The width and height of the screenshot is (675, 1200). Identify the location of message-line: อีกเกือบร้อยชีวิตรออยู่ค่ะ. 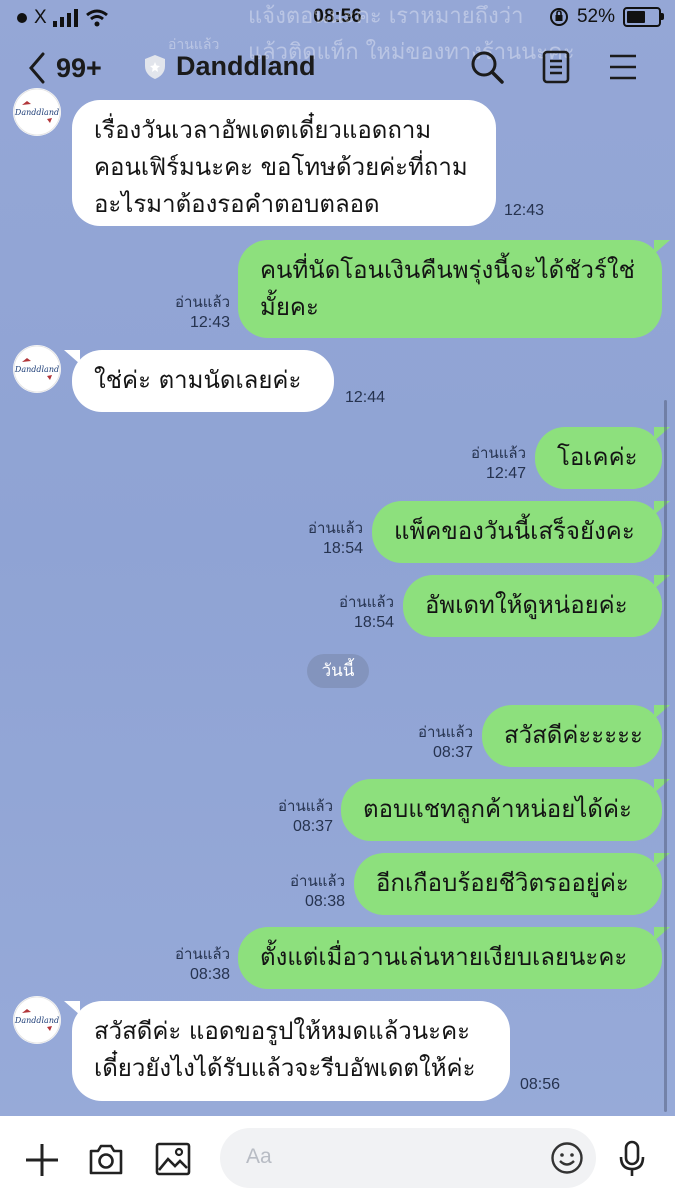
(502, 883).